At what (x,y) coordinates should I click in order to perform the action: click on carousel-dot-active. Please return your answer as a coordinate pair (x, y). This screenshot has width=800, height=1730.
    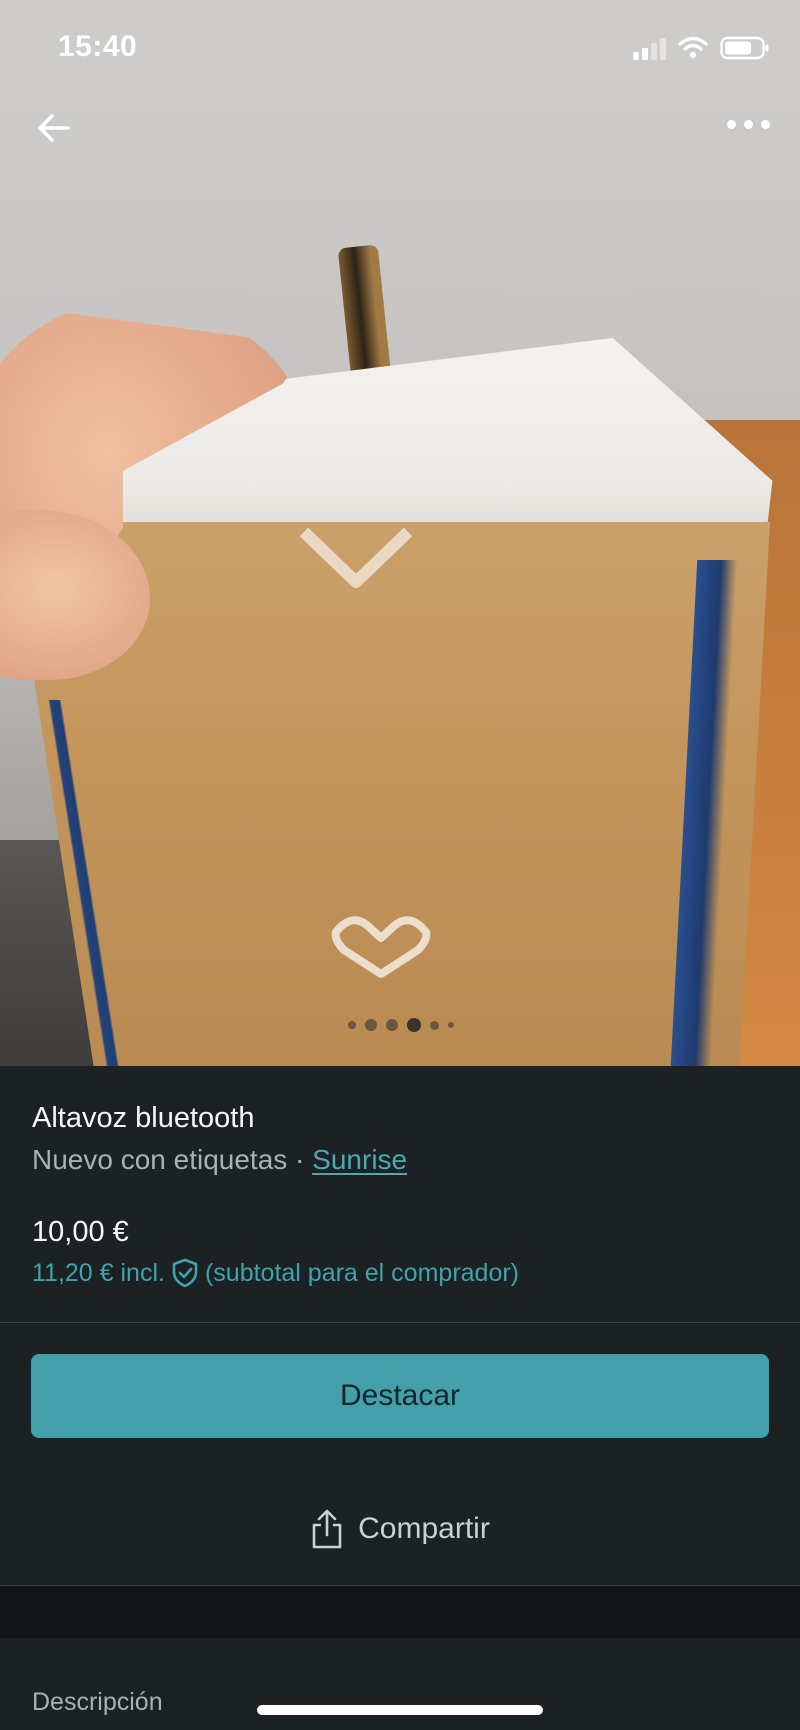
    Looking at the image, I should click on (414, 1025).